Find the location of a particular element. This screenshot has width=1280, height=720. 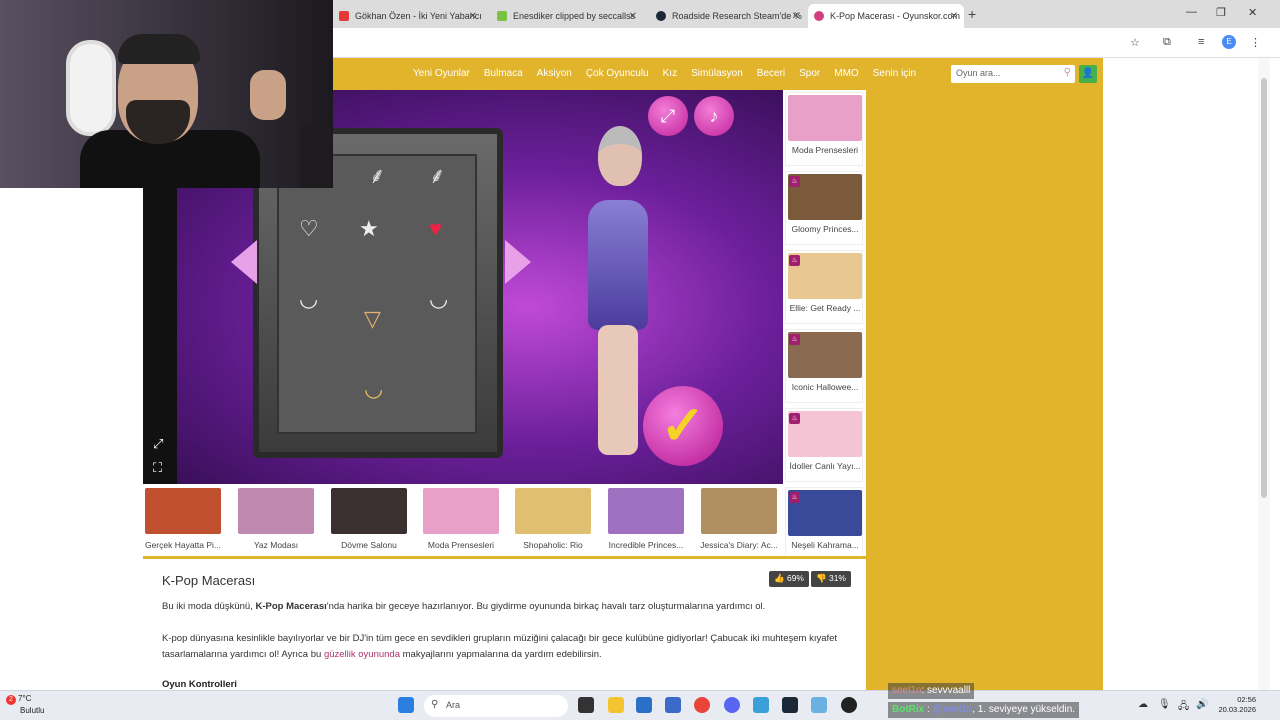

page-scrollbar is located at coordinates (1264, 374).